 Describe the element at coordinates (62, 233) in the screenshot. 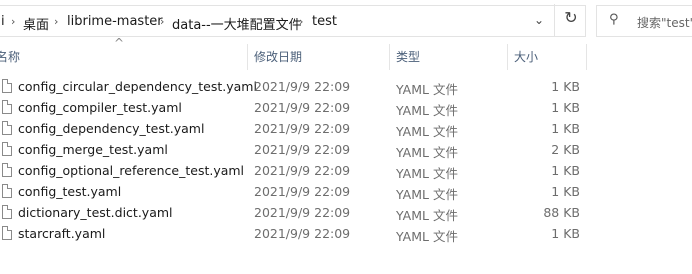

I see `file-name: starcraft.yaml` at that location.